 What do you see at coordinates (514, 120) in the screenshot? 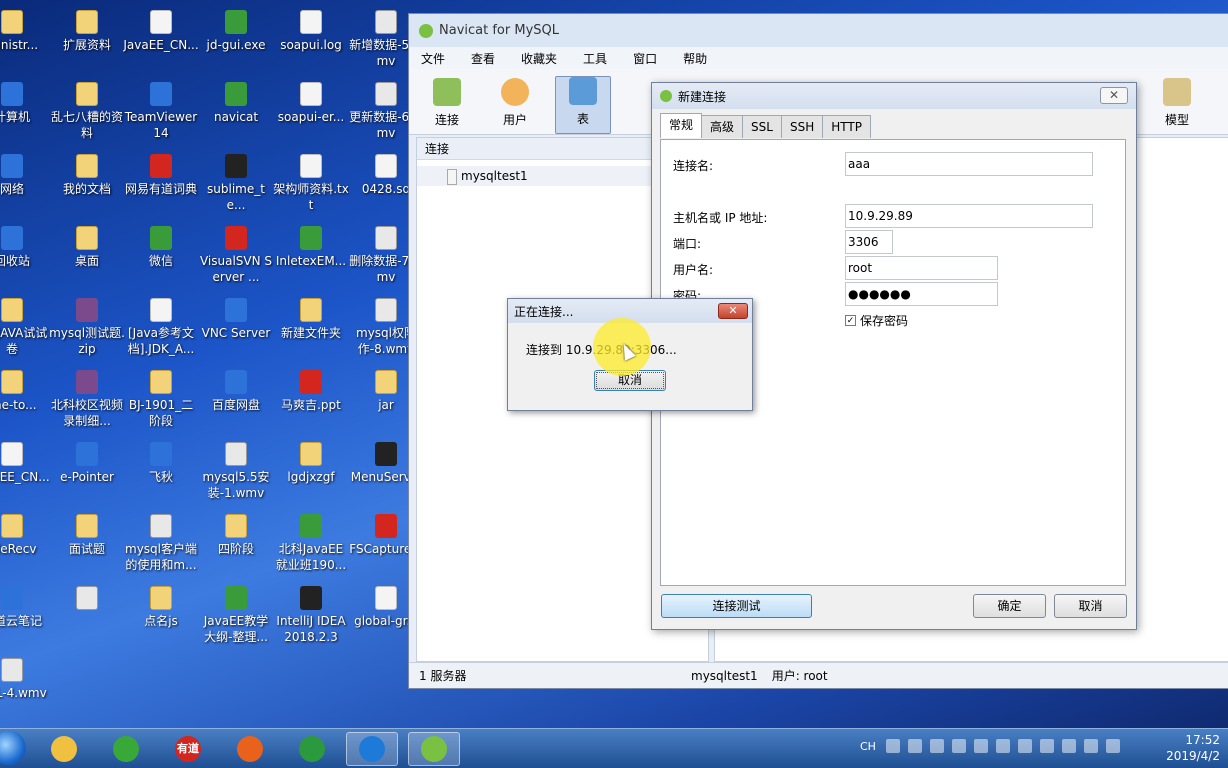
I see `toolbar-user-label: 用户` at bounding box center [514, 120].